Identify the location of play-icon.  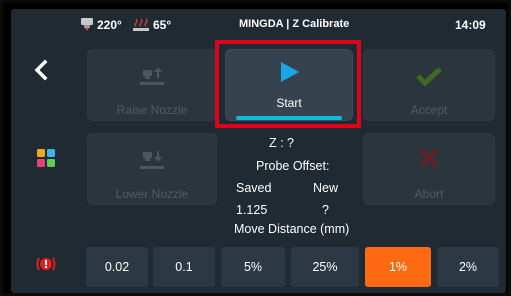
(290, 72).